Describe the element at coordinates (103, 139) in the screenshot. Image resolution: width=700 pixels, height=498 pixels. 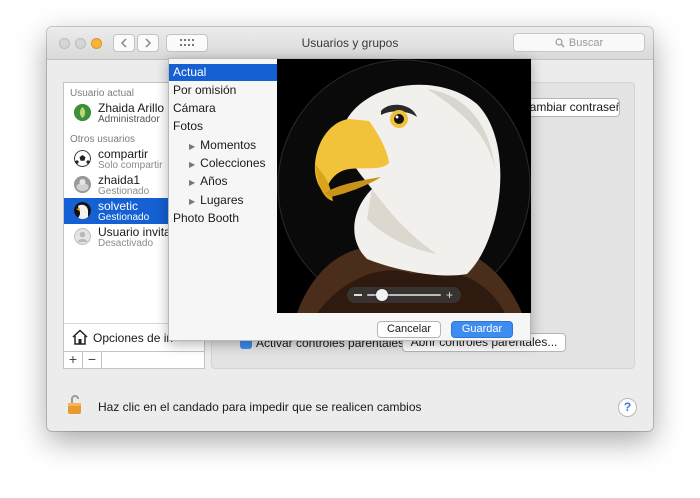
I see `other-users-header: Otros usuarios` at that location.